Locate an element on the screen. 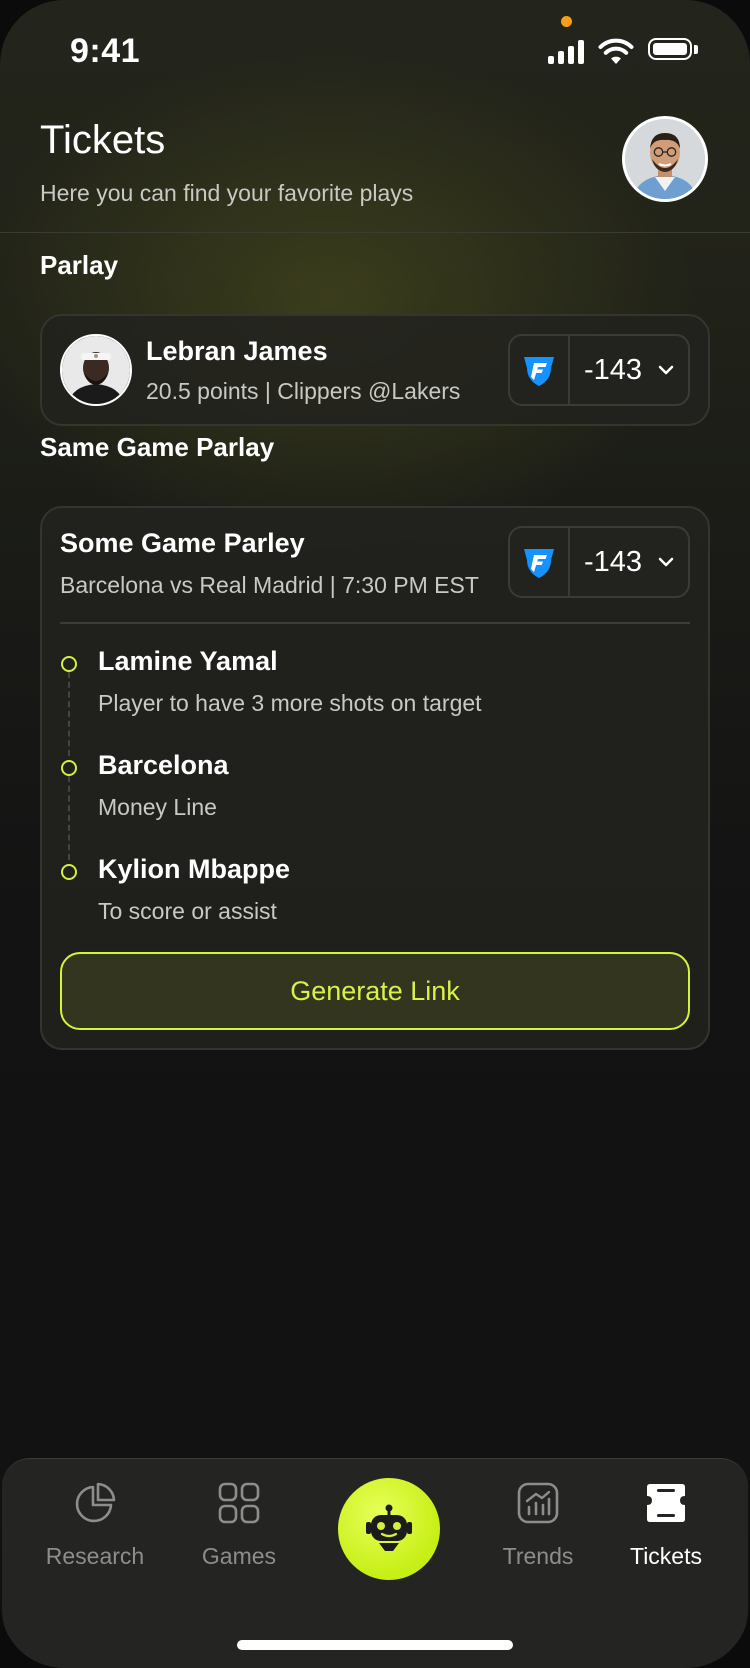 The image size is (750, 1668). camera-indicator-dot is located at coordinates (566, 21).